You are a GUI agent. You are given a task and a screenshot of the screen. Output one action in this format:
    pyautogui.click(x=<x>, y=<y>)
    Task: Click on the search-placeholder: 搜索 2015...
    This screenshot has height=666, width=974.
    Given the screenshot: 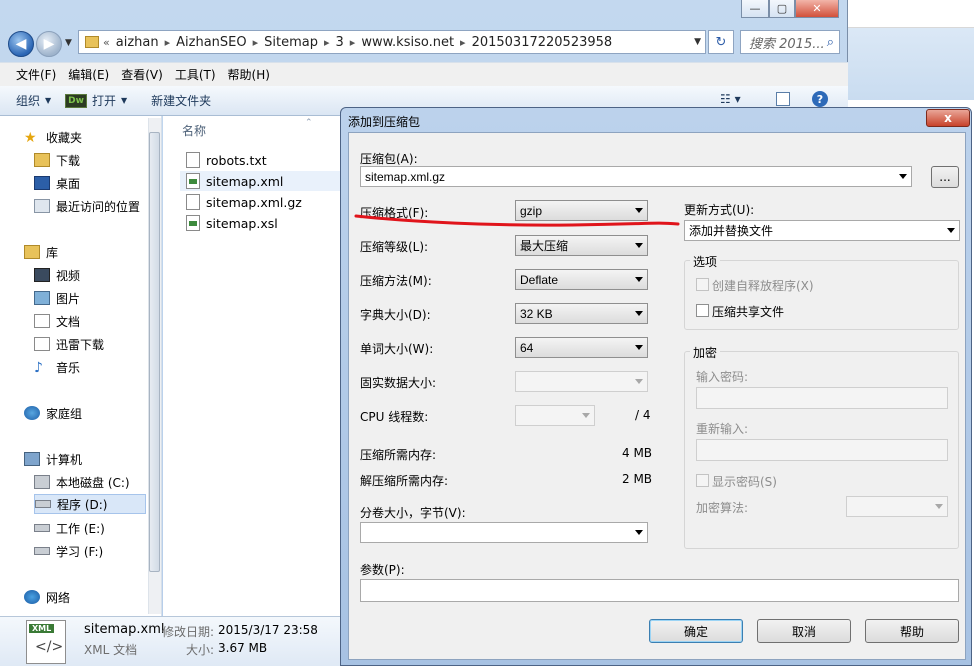 What is the action you would take?
    pyautogui.click(x=787, y=44)
    